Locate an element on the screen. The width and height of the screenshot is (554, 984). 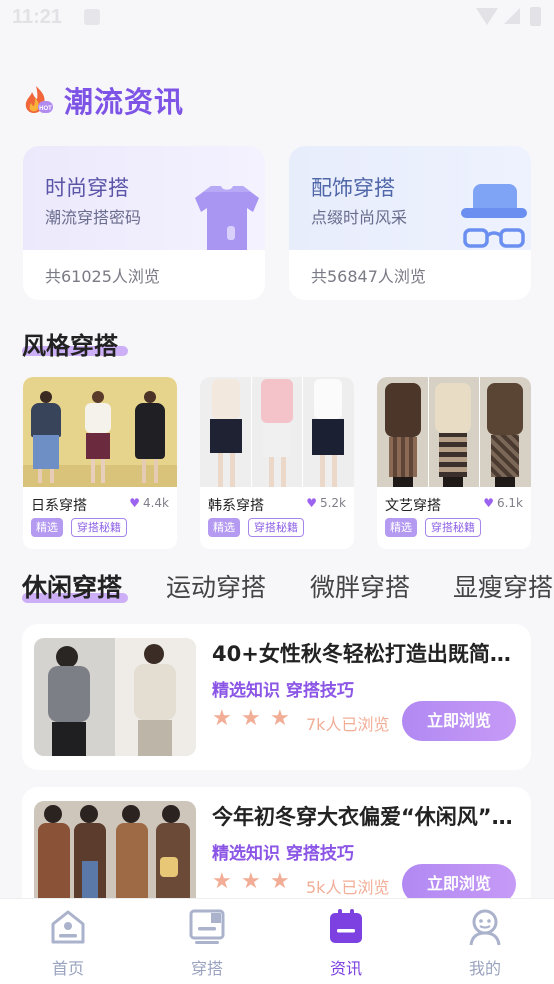
nav-item-home: 首页 is located at coordinates (68, 943).